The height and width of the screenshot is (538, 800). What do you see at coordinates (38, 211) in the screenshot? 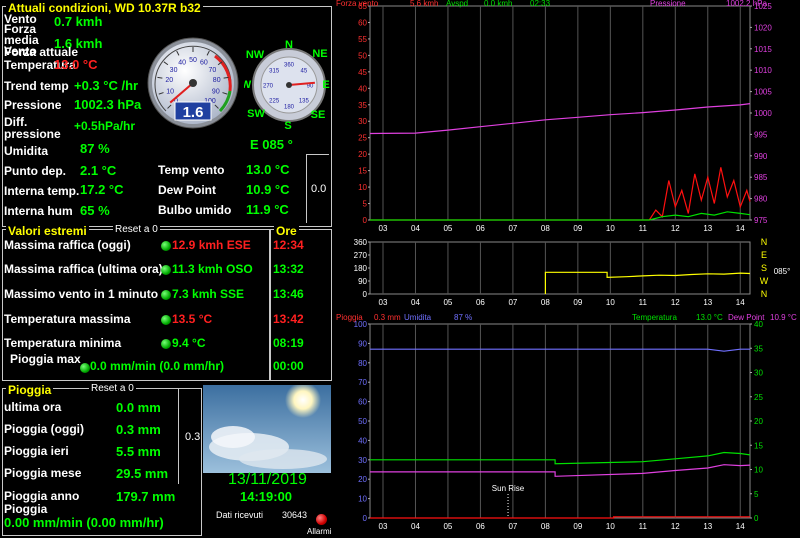
I see `interna-hum-label: Interna hum` at bounding box center [38, 211].